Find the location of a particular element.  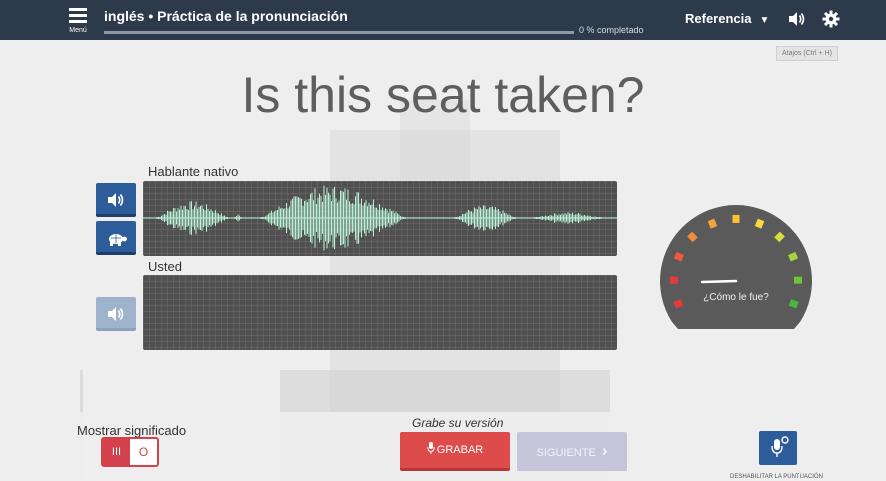

chevron-right-icon: › is located at coordinates (604, 450).